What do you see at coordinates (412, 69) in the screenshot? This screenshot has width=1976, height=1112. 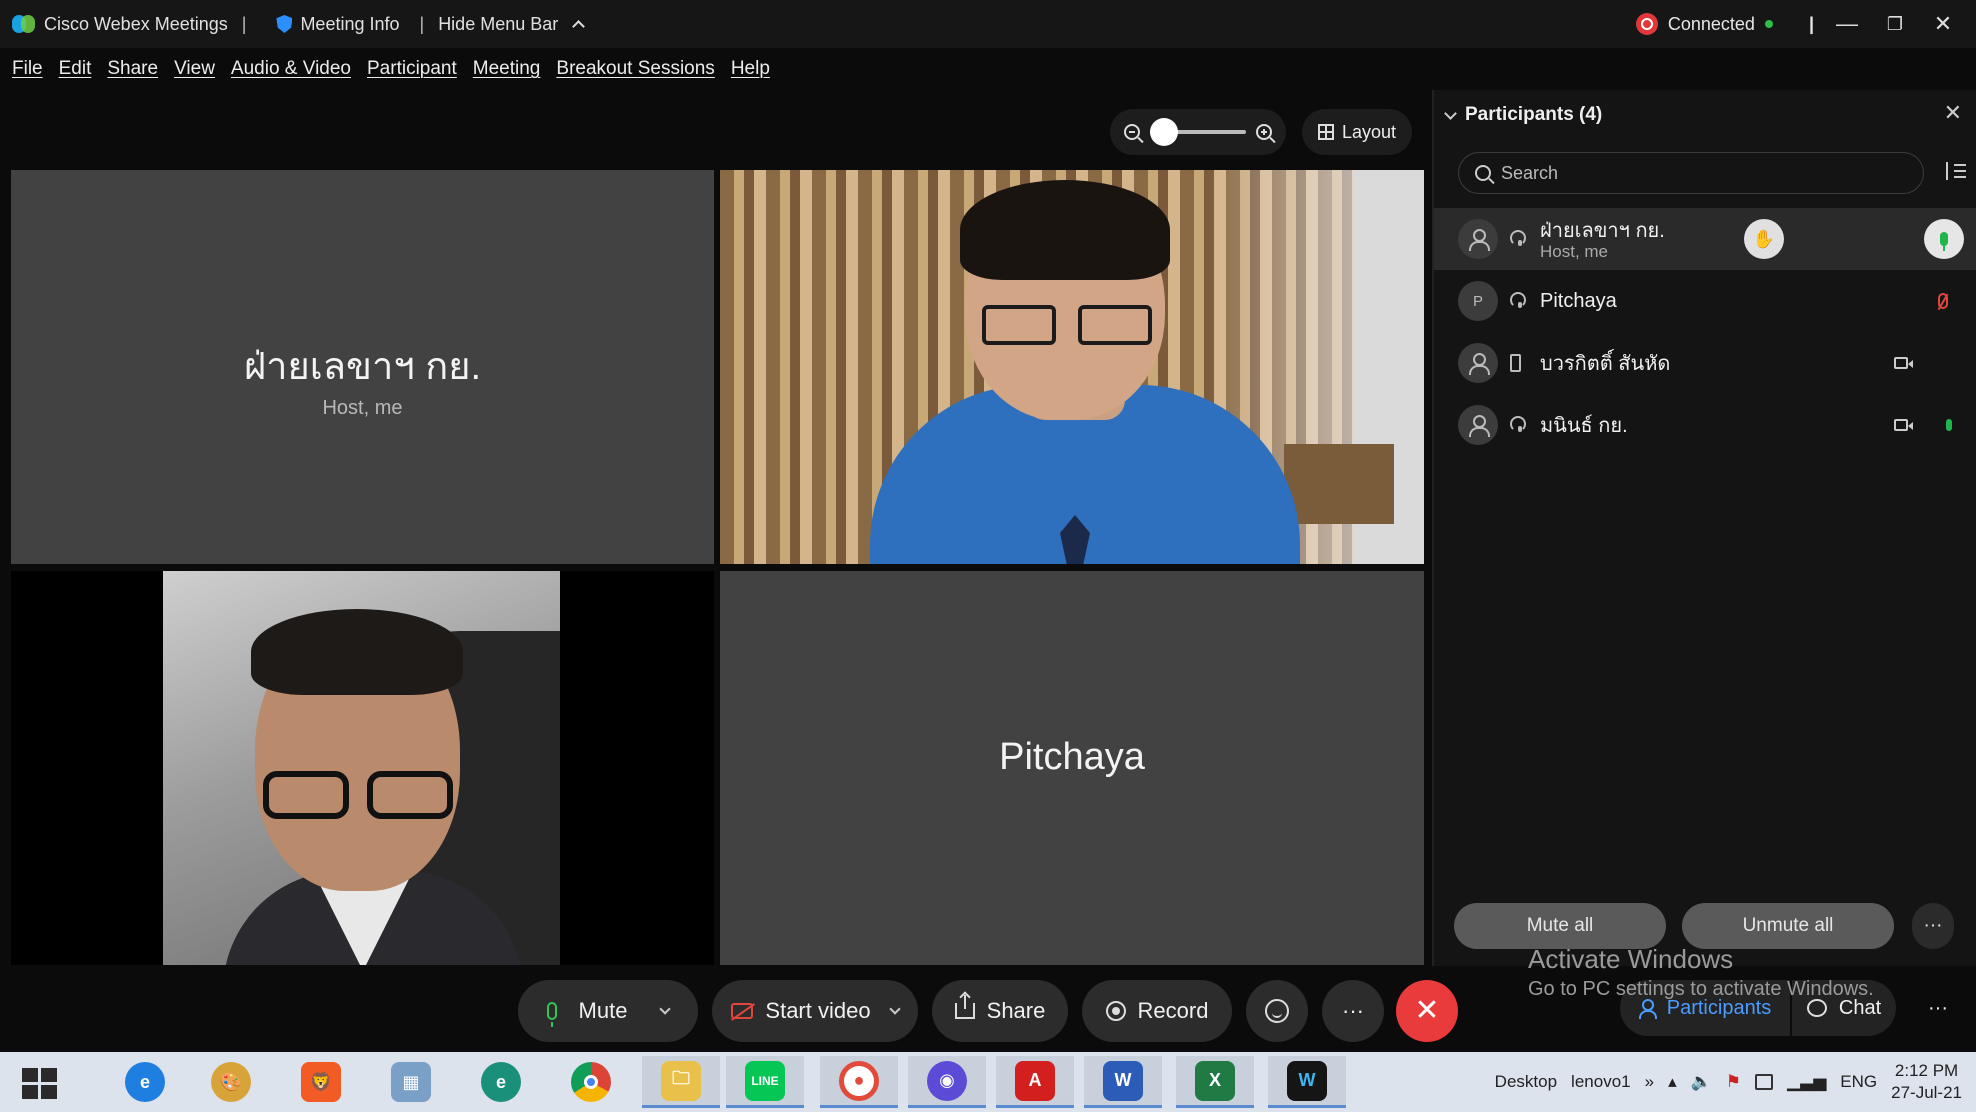 I see `menu-participant: Participant` at bounding box center [412, 69].